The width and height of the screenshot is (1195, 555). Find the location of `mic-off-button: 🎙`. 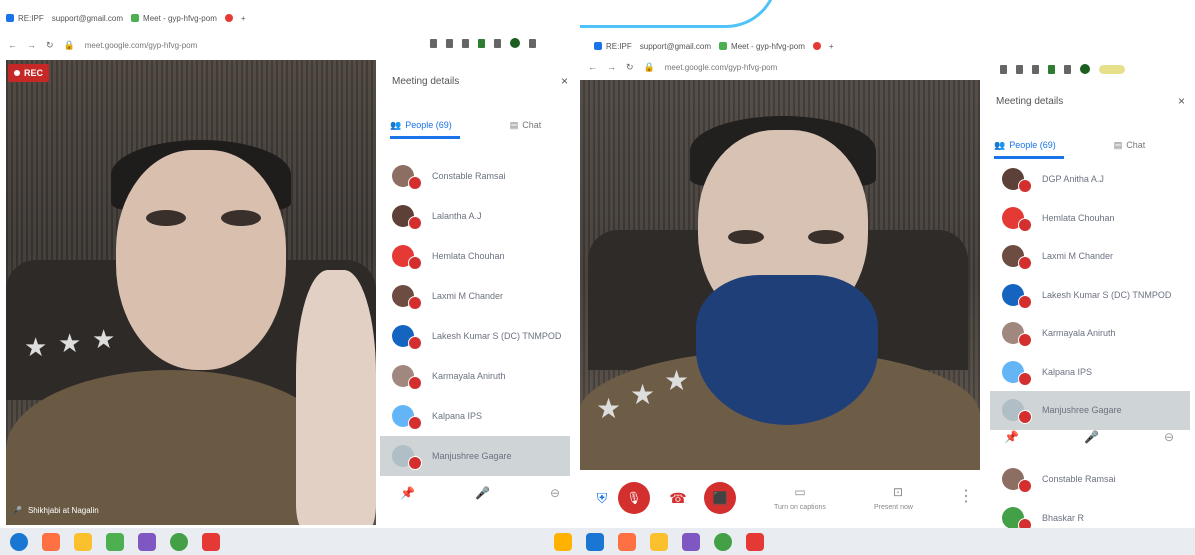

mic-off-button: 🎙 is located at coordinates (634, 498).